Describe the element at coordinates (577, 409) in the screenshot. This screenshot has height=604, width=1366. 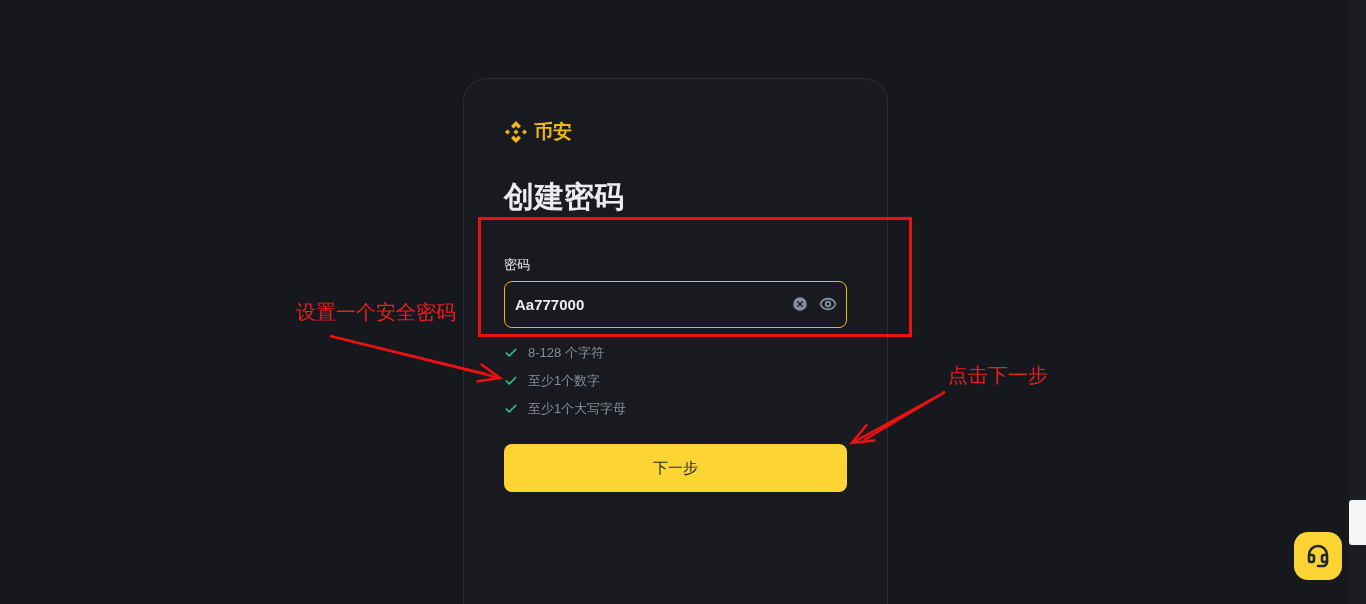
I see `requirement-text: 至少1个大写字母` at that location.